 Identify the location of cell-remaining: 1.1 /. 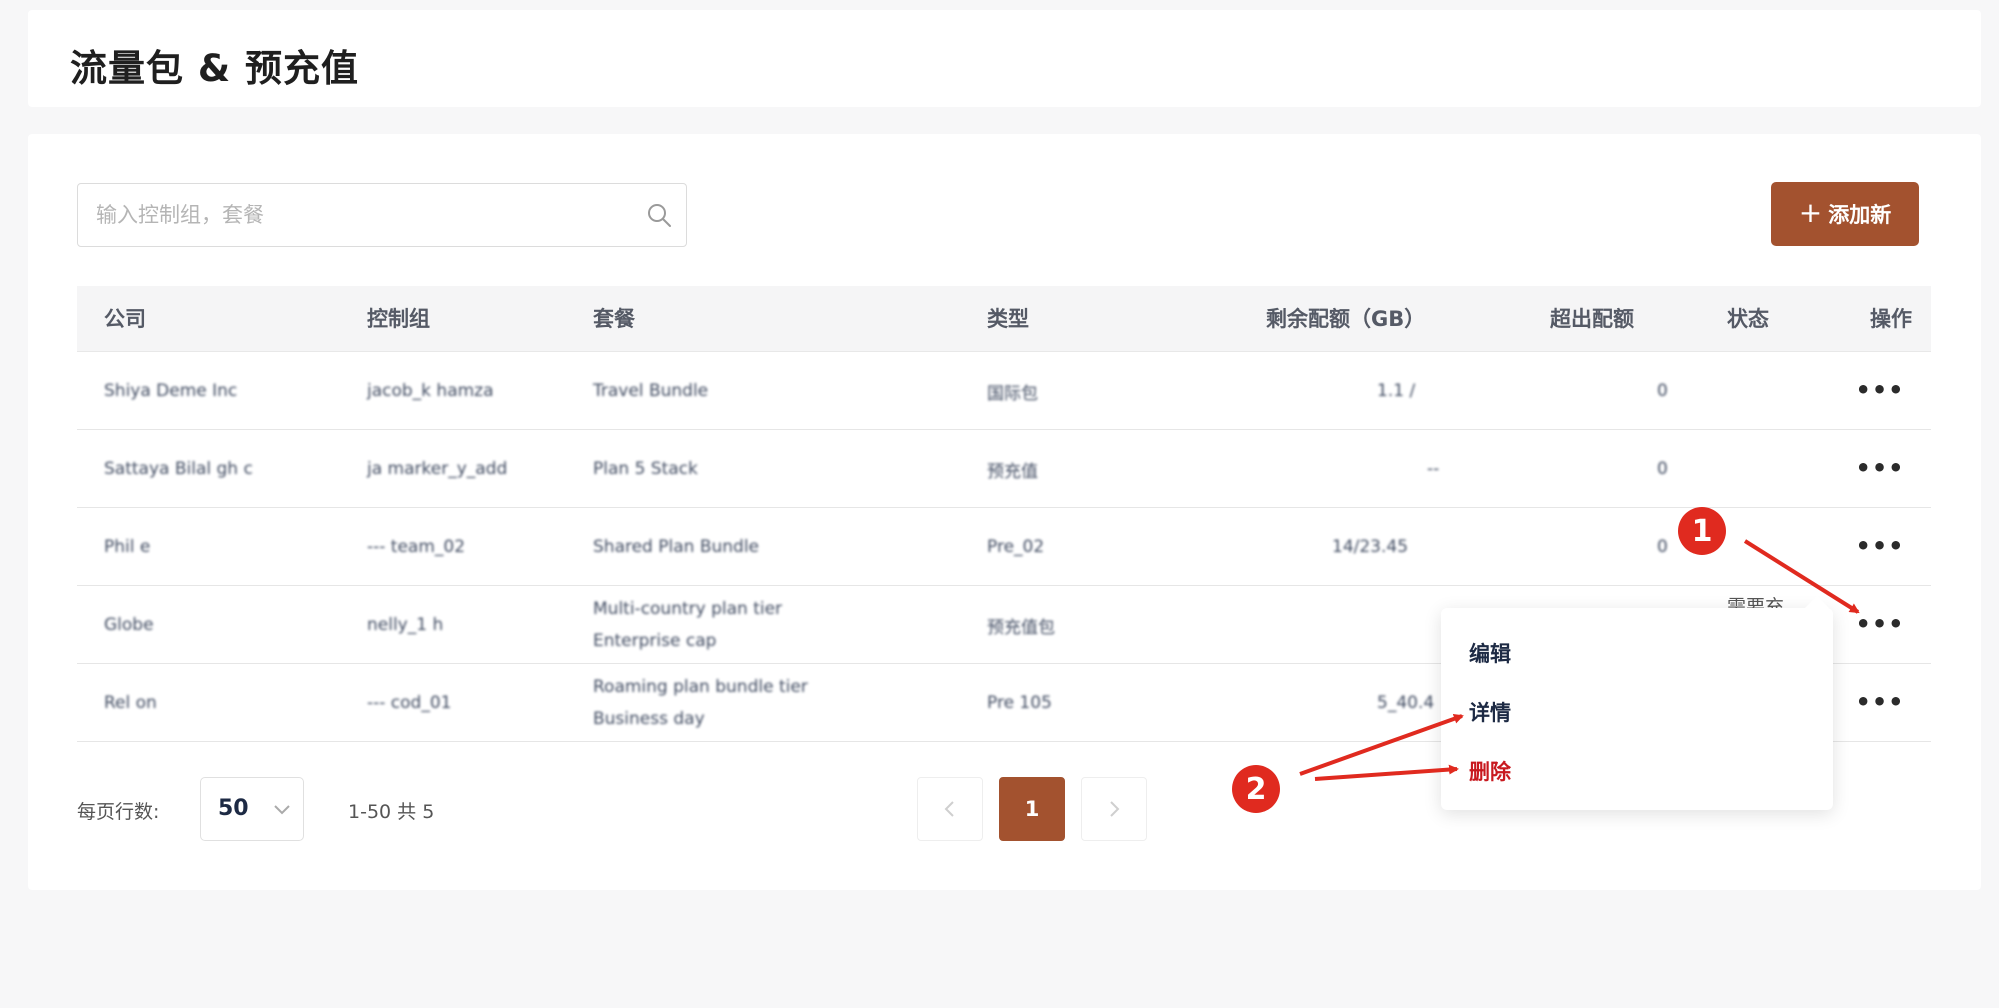
(1396, 391).